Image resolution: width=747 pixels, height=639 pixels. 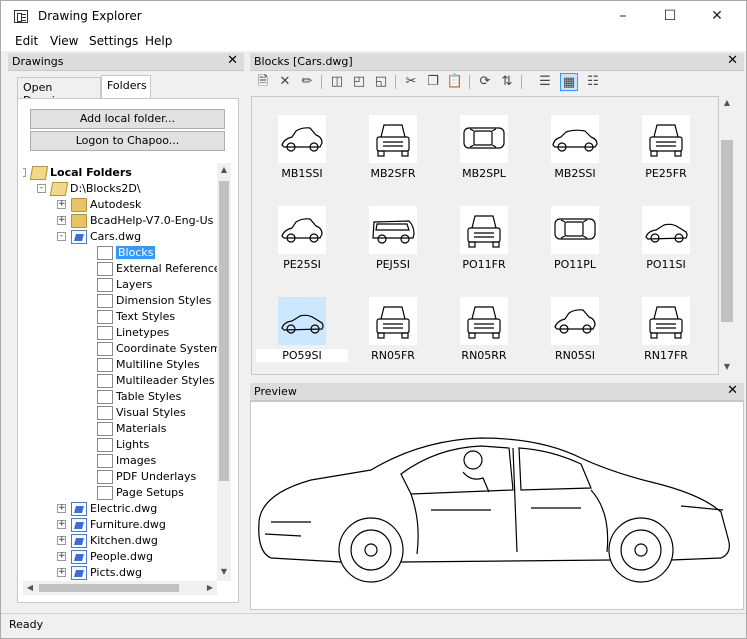 What do you see at coordinates (120, 493) in the screenshot?
I see `tree-item: Page Setups` at bounding box center [120, 493].